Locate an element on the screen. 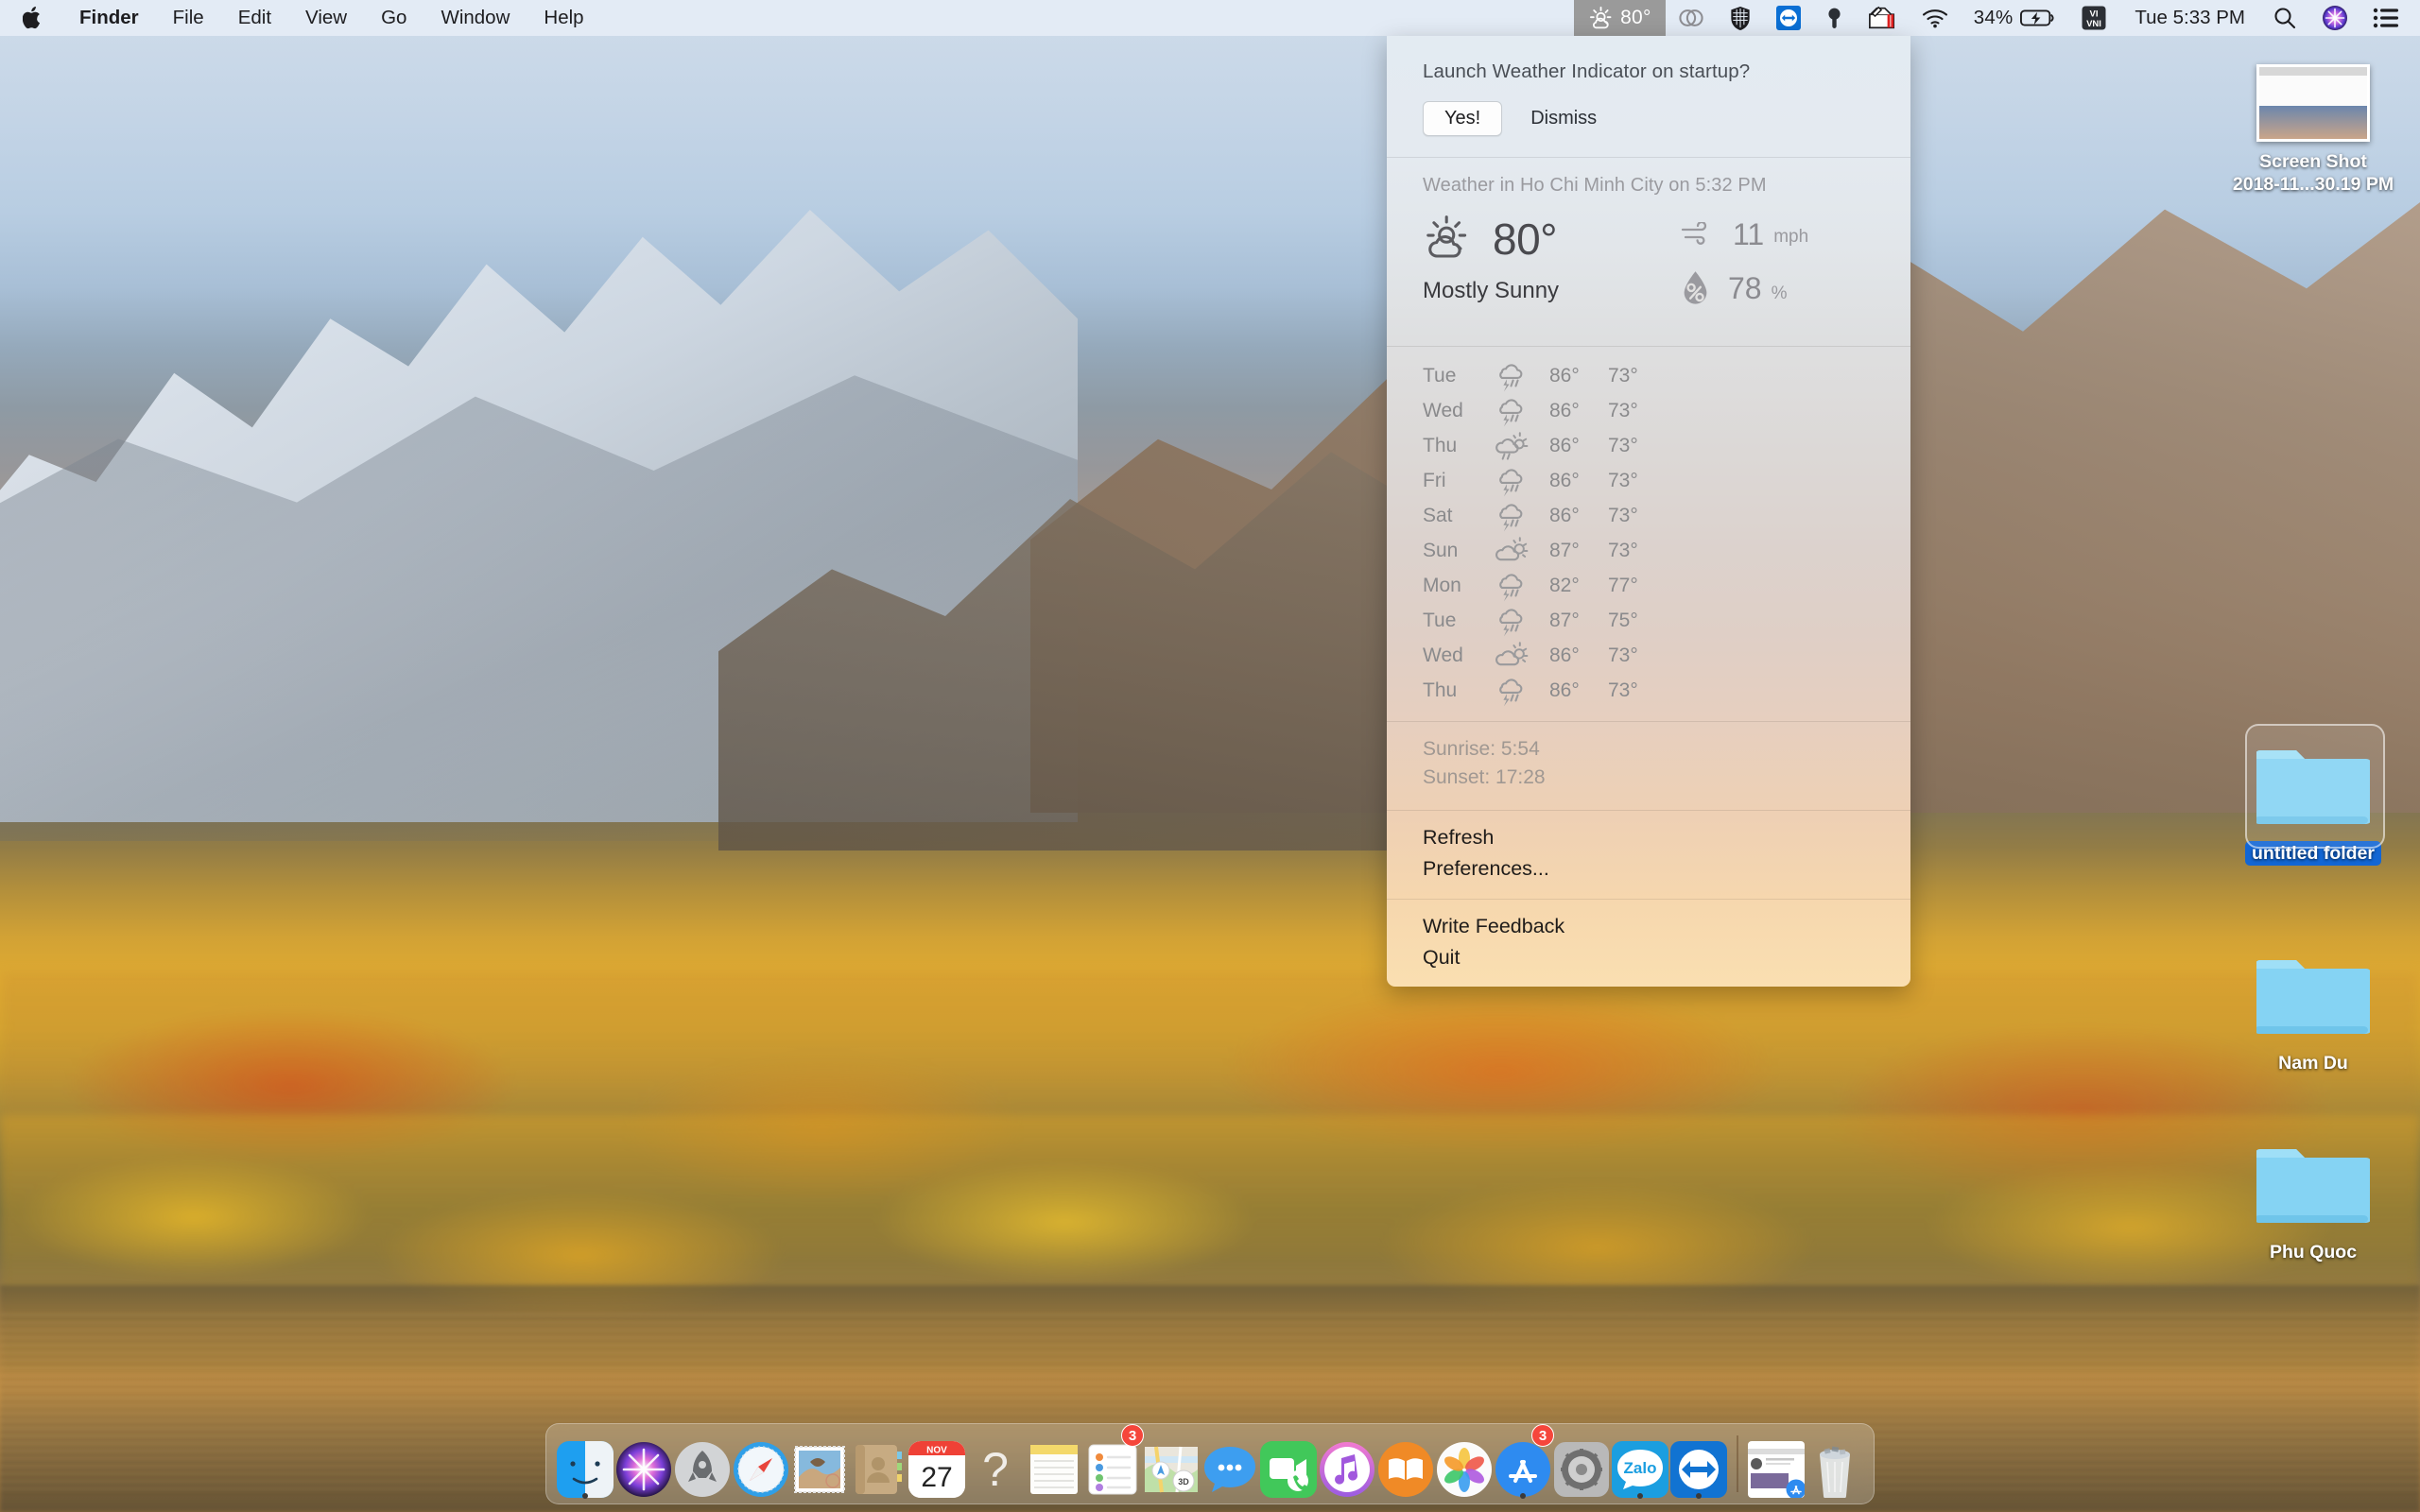  dock-item-help: ? is located at coordinates (995, 1463).